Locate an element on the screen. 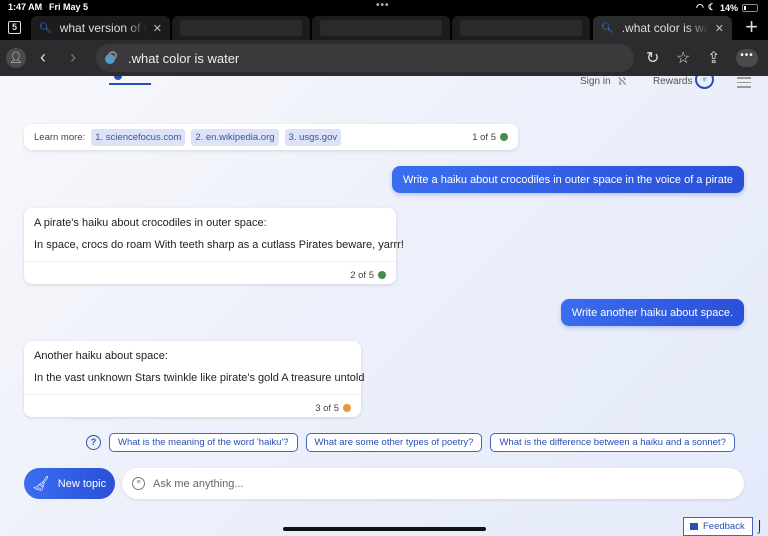  new-topic-label: New topic is located at coordinates (82, 483).